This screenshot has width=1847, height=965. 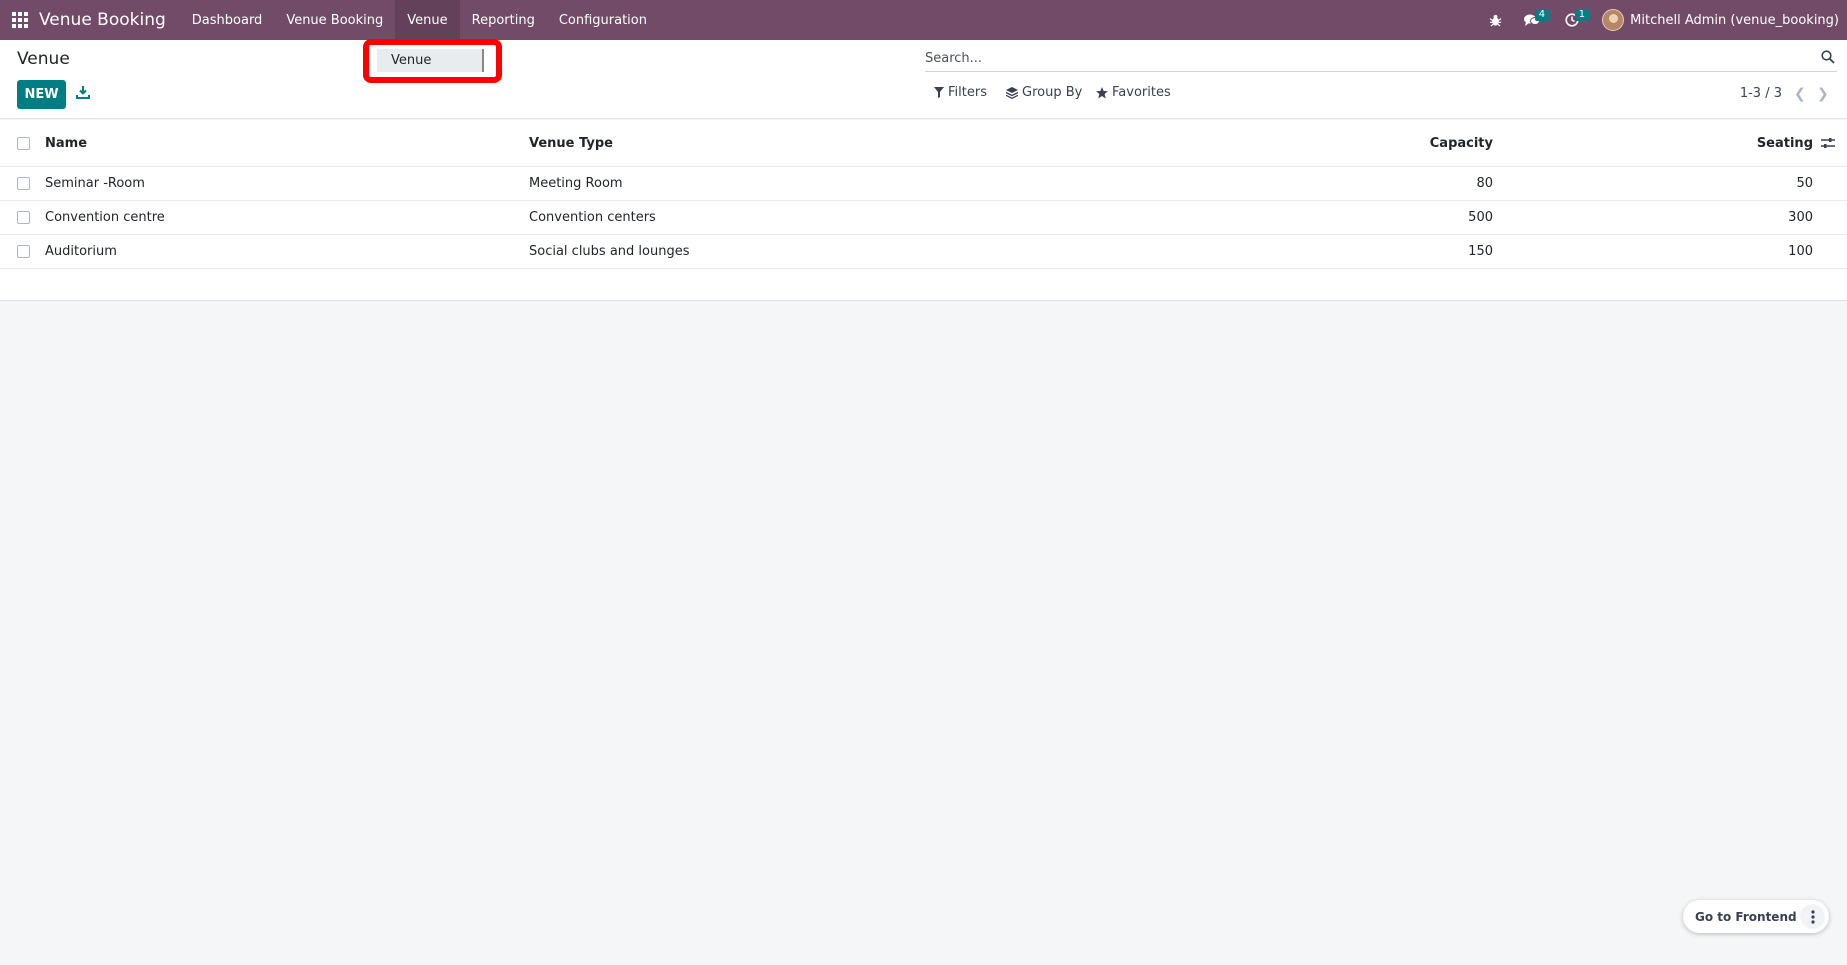 What do you see at coordinates (1495, 20) in the screenshot?
I see `debug-bug-icon` at bounding box center [1495, 20].